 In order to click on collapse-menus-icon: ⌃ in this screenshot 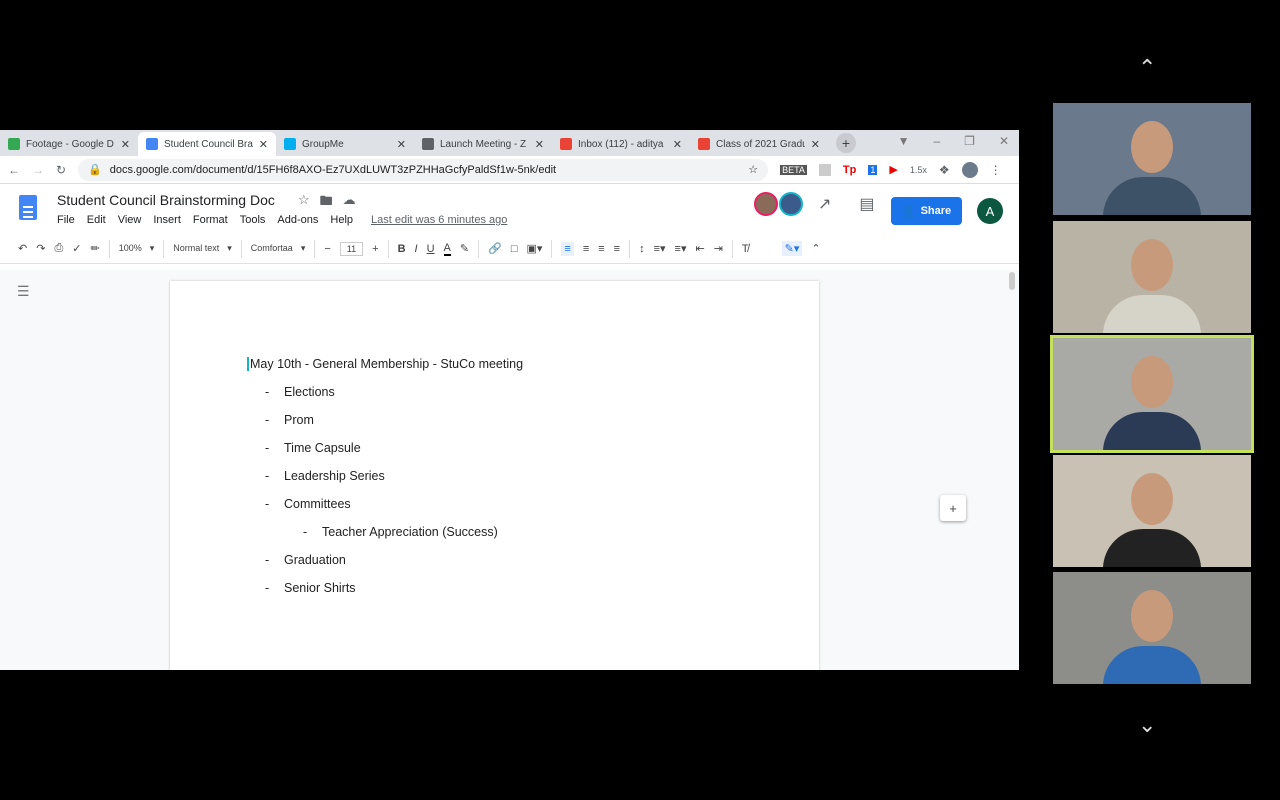, I will do `click(815, 248)`.